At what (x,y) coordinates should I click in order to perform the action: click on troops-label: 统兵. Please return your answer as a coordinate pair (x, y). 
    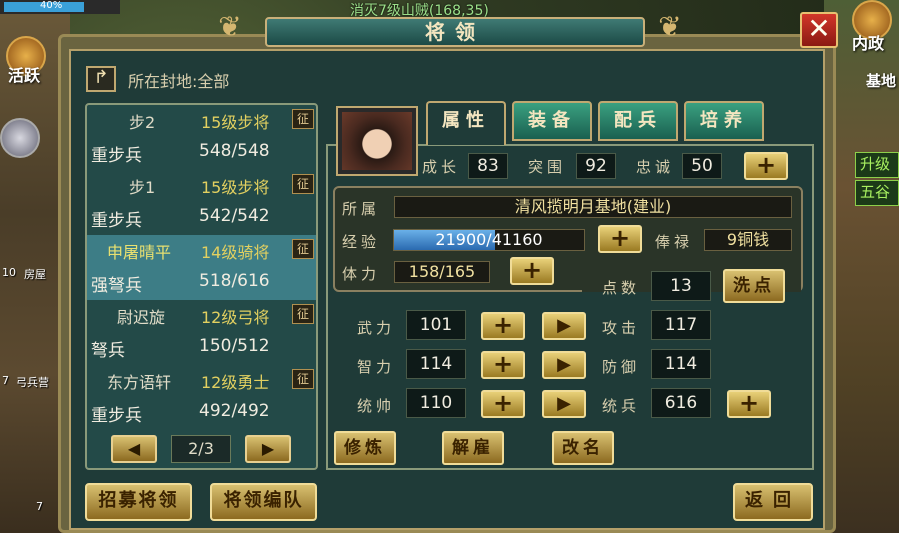
    Looking at the image, I should click on (621, 406).